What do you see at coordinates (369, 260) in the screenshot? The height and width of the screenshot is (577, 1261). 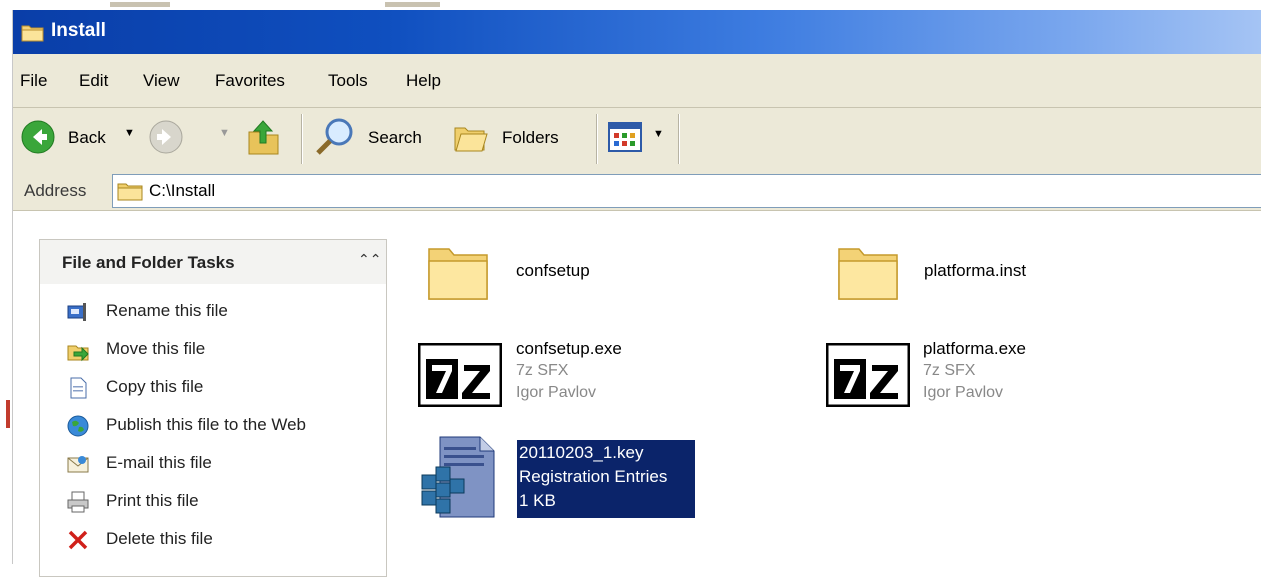 I see `collapse-chevron-icon: ⌃⌃` at bounding box center [369, 260].